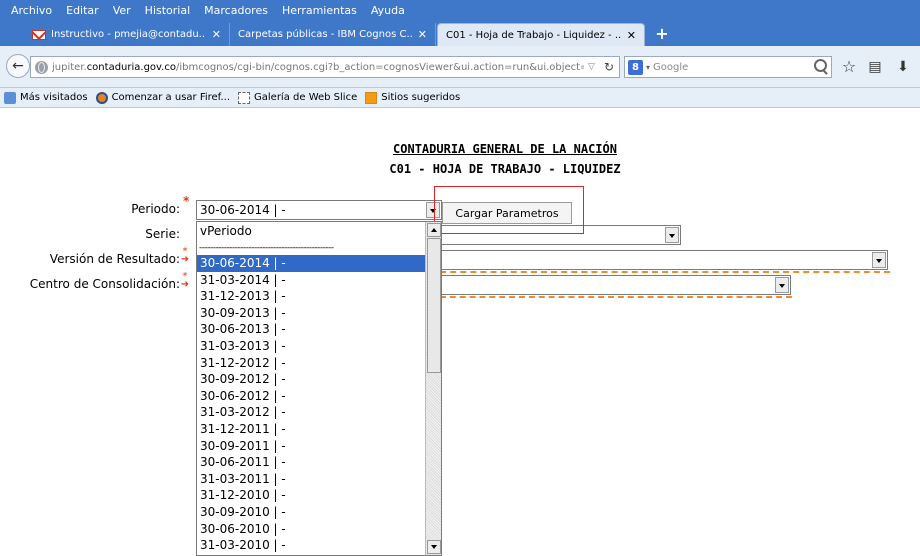 This screenshot has width=920, height=556. I want to click on page-title: CONTADURIA GENERAL DE LA NACIÓN, so click(505, 149).